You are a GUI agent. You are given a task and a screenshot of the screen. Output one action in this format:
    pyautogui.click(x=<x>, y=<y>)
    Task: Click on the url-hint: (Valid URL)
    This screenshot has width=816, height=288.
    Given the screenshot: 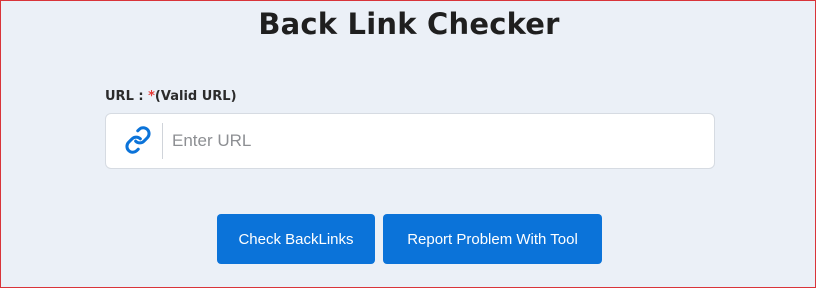 What is the action you would take?
    pyautogui.click(x=195, y=96)
    